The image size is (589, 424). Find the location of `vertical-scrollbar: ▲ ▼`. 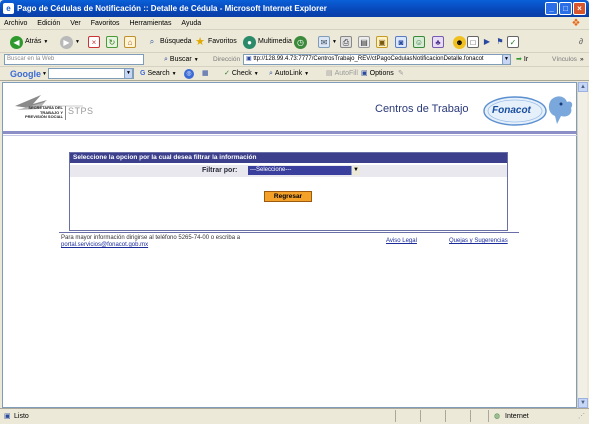

vertical-scrollbar: ▲ ▼ is located at coordinates (582, 245).